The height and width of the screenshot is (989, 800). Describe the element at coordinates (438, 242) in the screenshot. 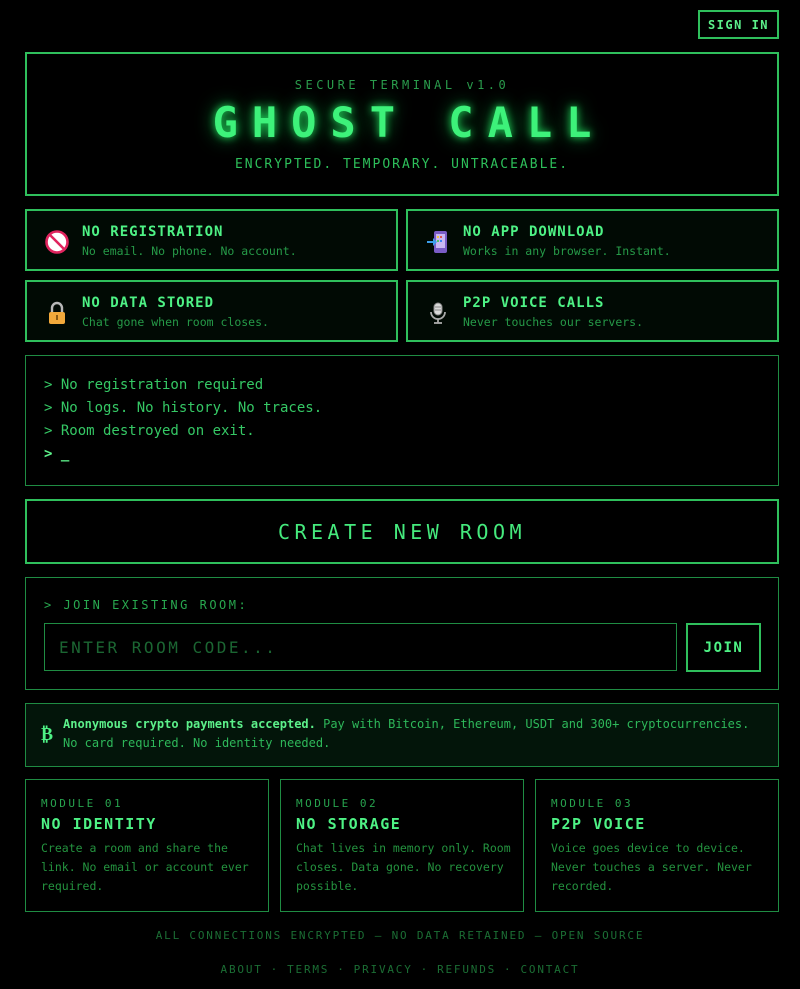

I see `phone-arrow-icon` at that location.